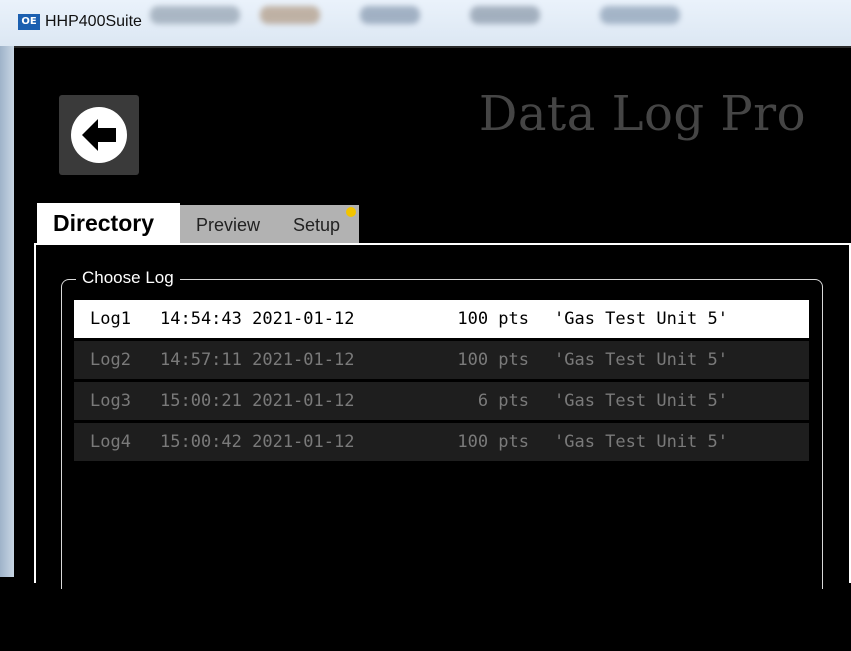 The height and width of the screenshot is (651, 851). I want to click on log-timestamp: 14:54:43 2021-01-12, so click(257, 319).